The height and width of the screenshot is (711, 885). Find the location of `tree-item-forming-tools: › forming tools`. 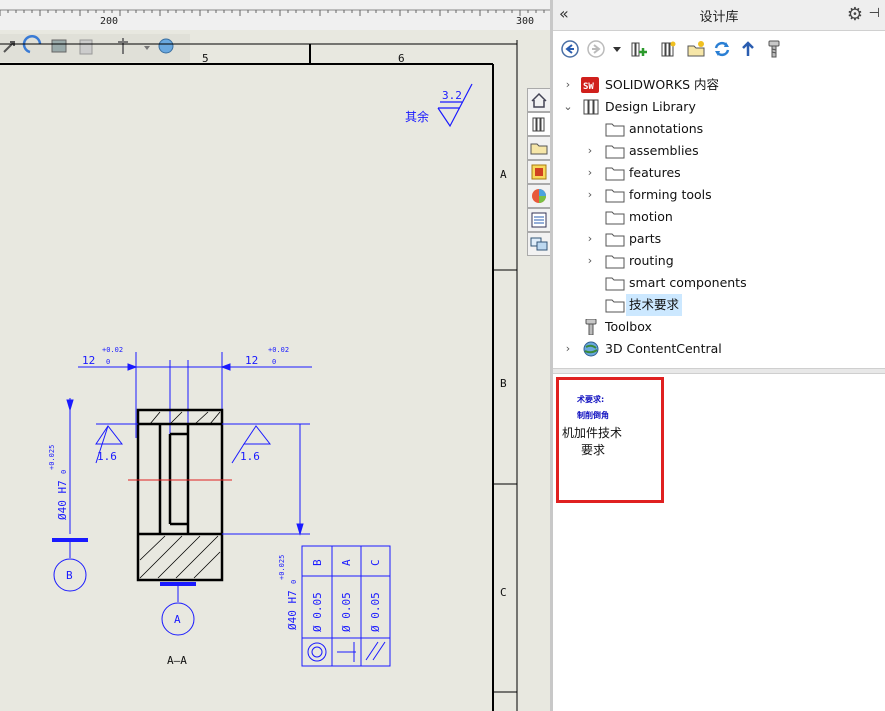

tree-item-forming-tools: › forming tools is located at coordinates (719, 195).